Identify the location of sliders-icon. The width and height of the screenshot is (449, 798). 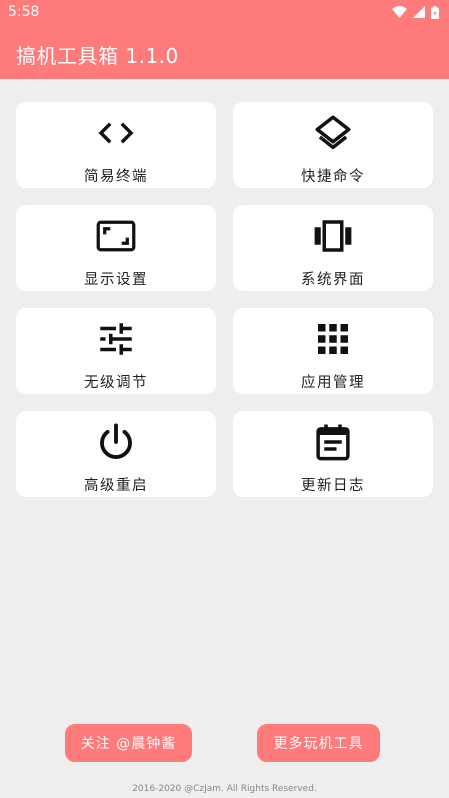
(116, 339).